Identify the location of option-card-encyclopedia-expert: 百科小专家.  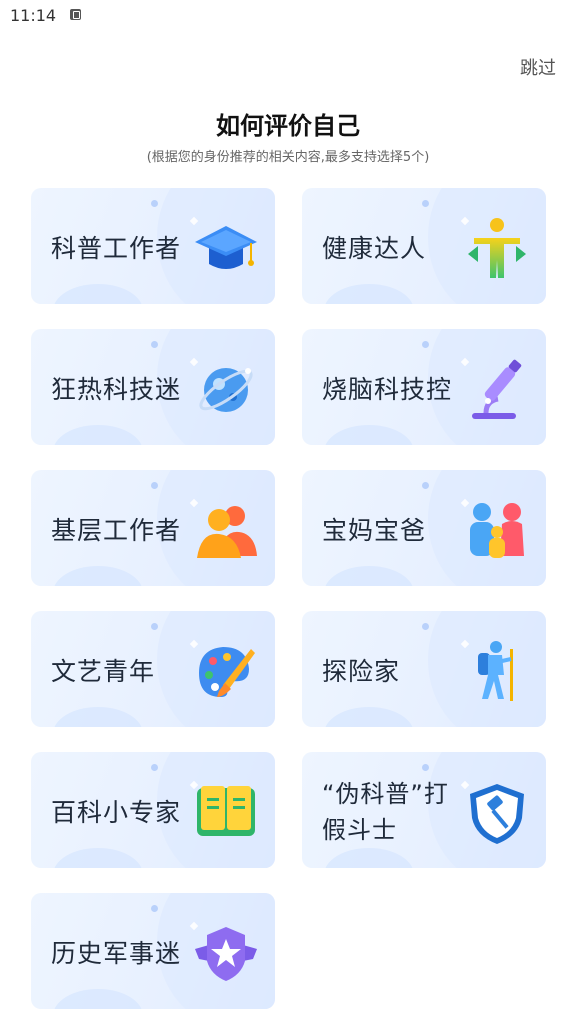
(153, 810).